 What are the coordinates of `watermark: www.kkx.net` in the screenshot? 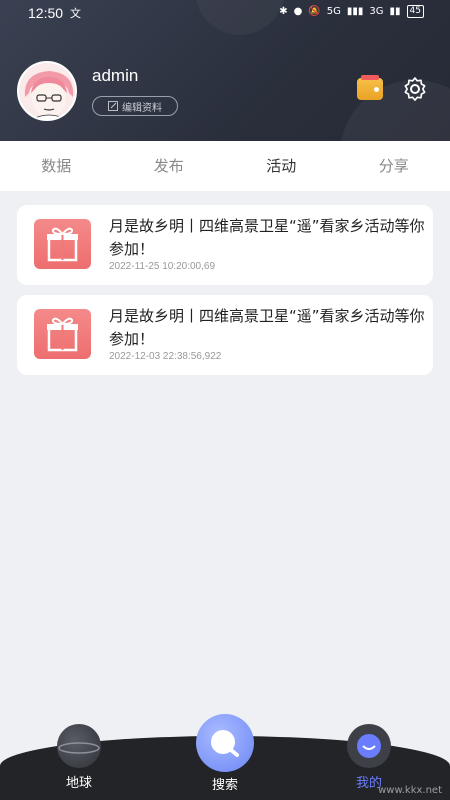 It's located at (410, 790).